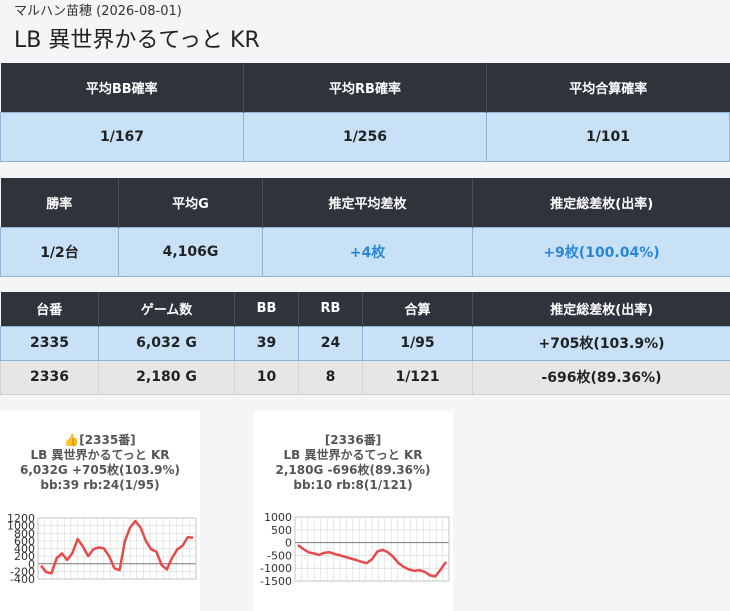 The width and height of the screenshot is (730, 611). What do you see at coordinates (278, 517) in the screenshot?
I see `y-tick-label: 1000` at bounding box center [278, 517].